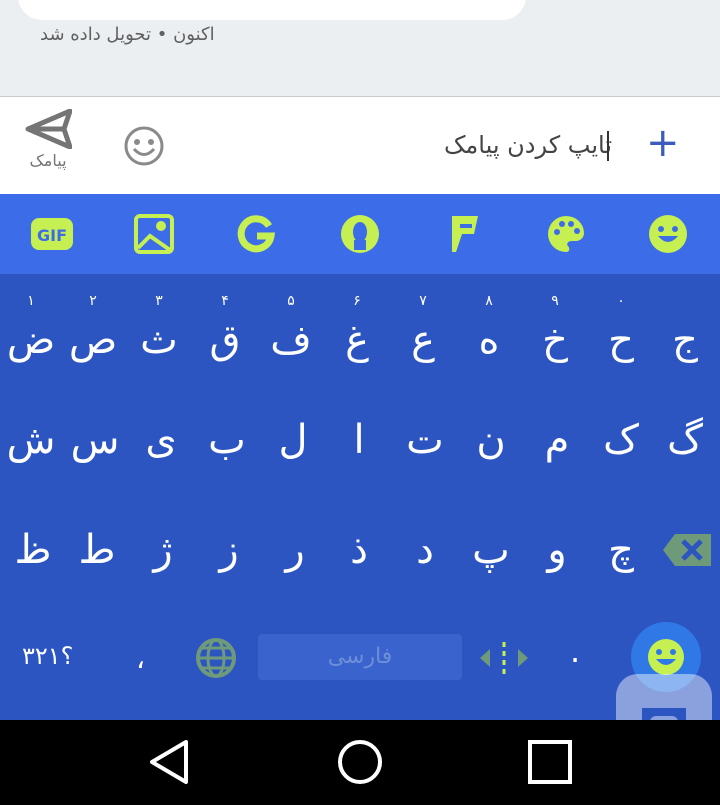 This screenshot has height=805, width=720. I want to click on symbols-key: ؟۳۲۱, so click(47, 656).